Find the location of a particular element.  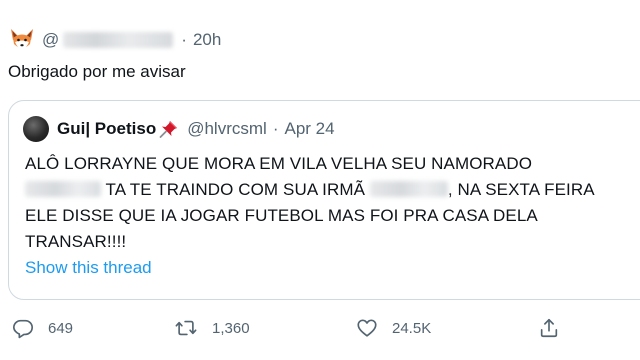

reply-count: 649 is located at coordinates (61, 328).